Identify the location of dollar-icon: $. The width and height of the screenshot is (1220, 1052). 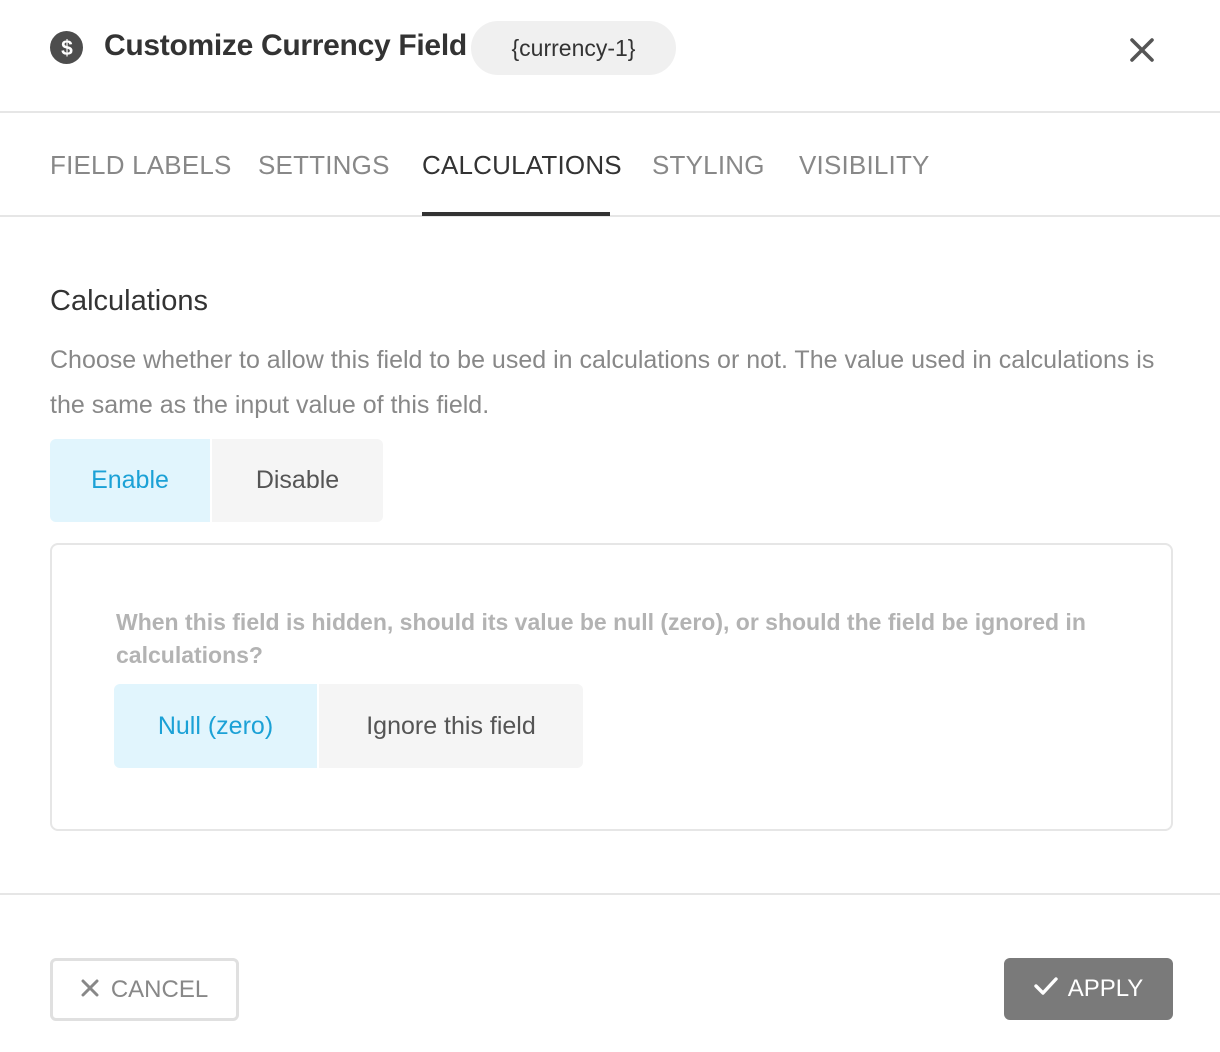
(66, 47).